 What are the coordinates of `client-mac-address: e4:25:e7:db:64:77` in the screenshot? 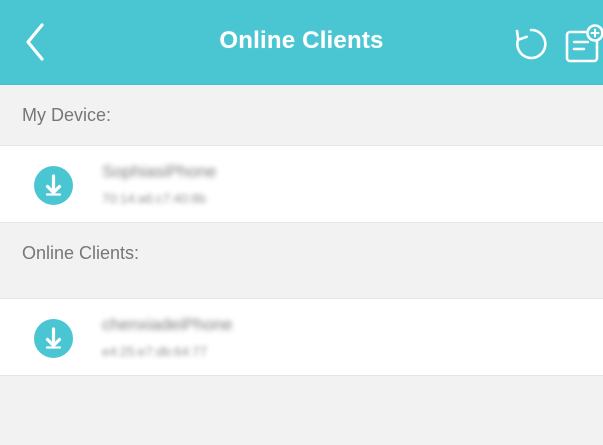 It's located at (154, 351).